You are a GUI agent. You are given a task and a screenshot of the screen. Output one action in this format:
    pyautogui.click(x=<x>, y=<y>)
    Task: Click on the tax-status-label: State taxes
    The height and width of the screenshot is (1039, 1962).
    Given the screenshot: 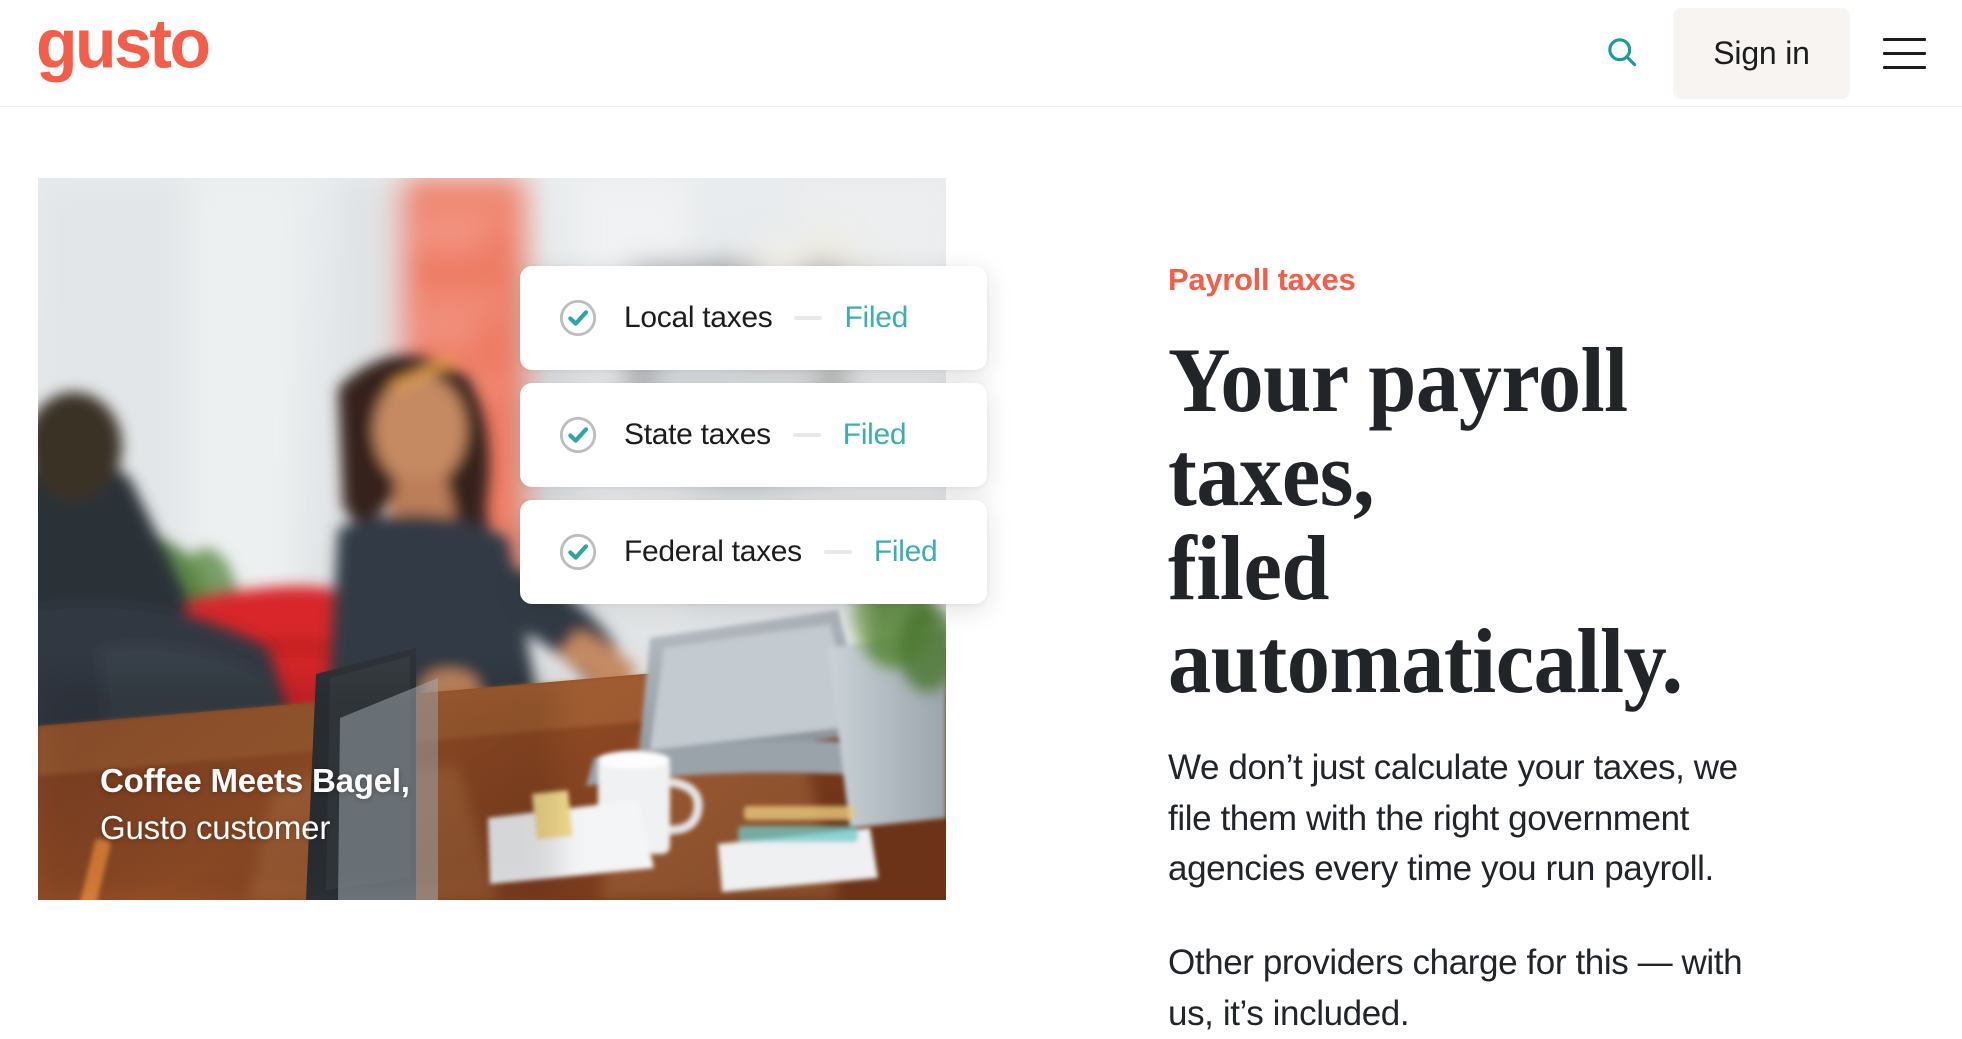 What is the action you would take?
    pyautogui.click(x=697, y=434)
    